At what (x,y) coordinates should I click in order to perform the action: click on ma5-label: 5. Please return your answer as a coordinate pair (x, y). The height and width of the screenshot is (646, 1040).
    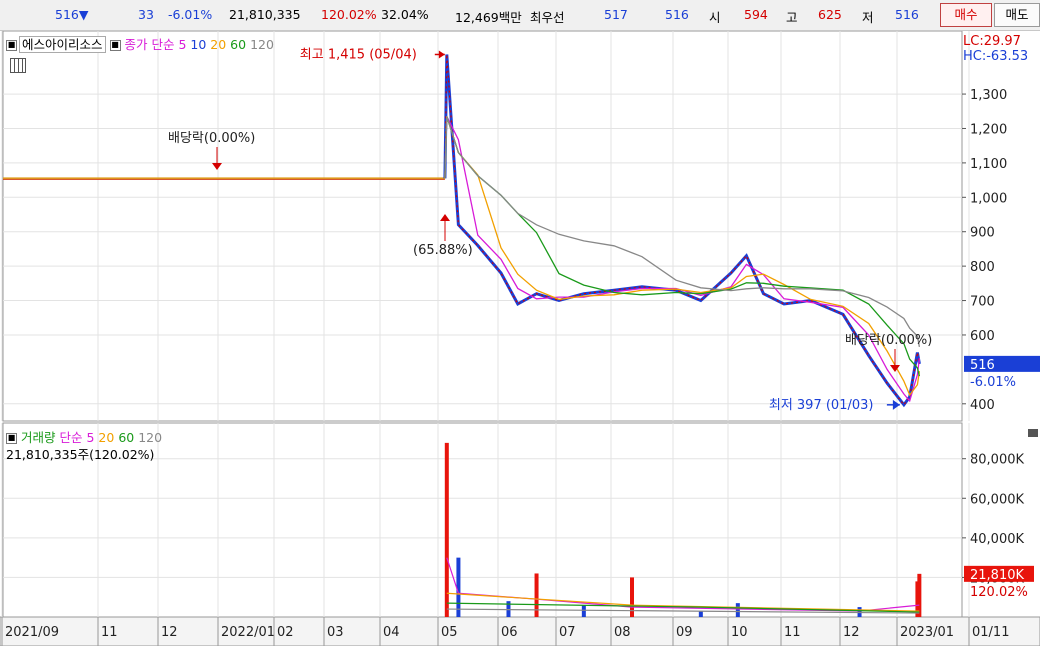
    Looking at the image, I should click on (182, 44).